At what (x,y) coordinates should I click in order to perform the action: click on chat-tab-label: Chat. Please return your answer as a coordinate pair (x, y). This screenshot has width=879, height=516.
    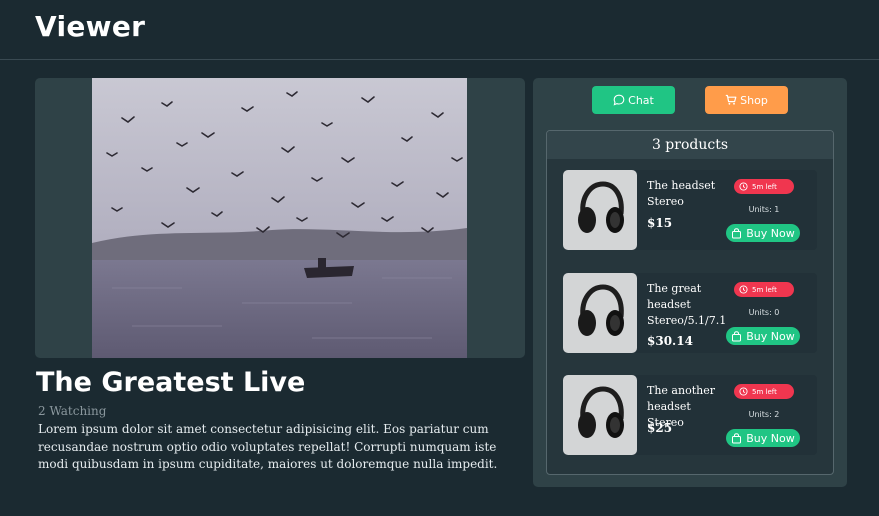
    Looking at the image, I should click on (641, 100).